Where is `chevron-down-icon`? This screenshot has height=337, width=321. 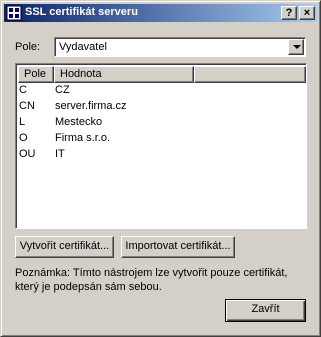 chevron-down-icon is located at coordinates (296, 47).